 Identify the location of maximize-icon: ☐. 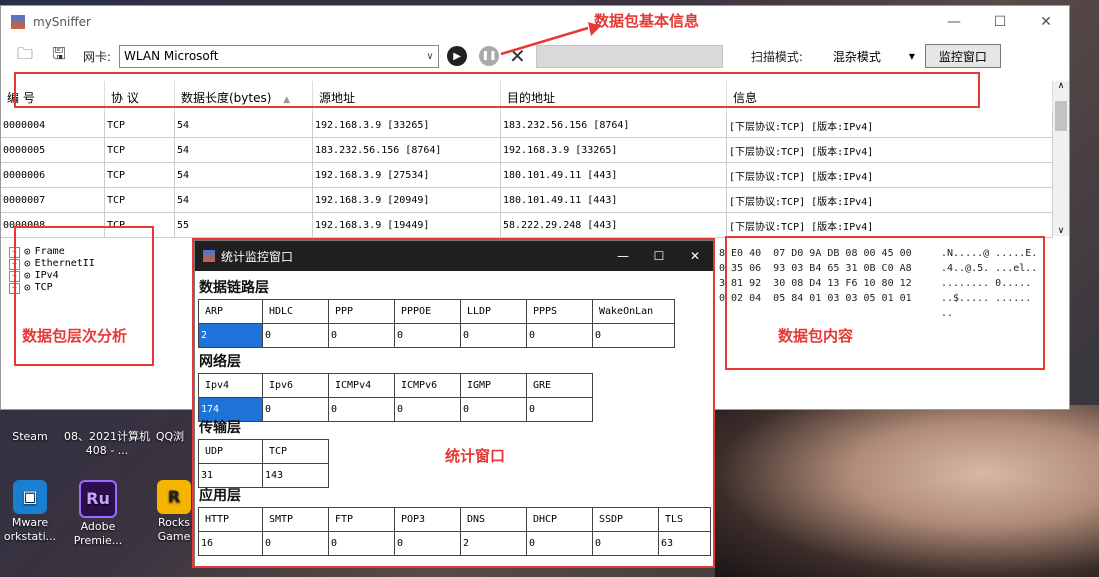
(1000, 22).